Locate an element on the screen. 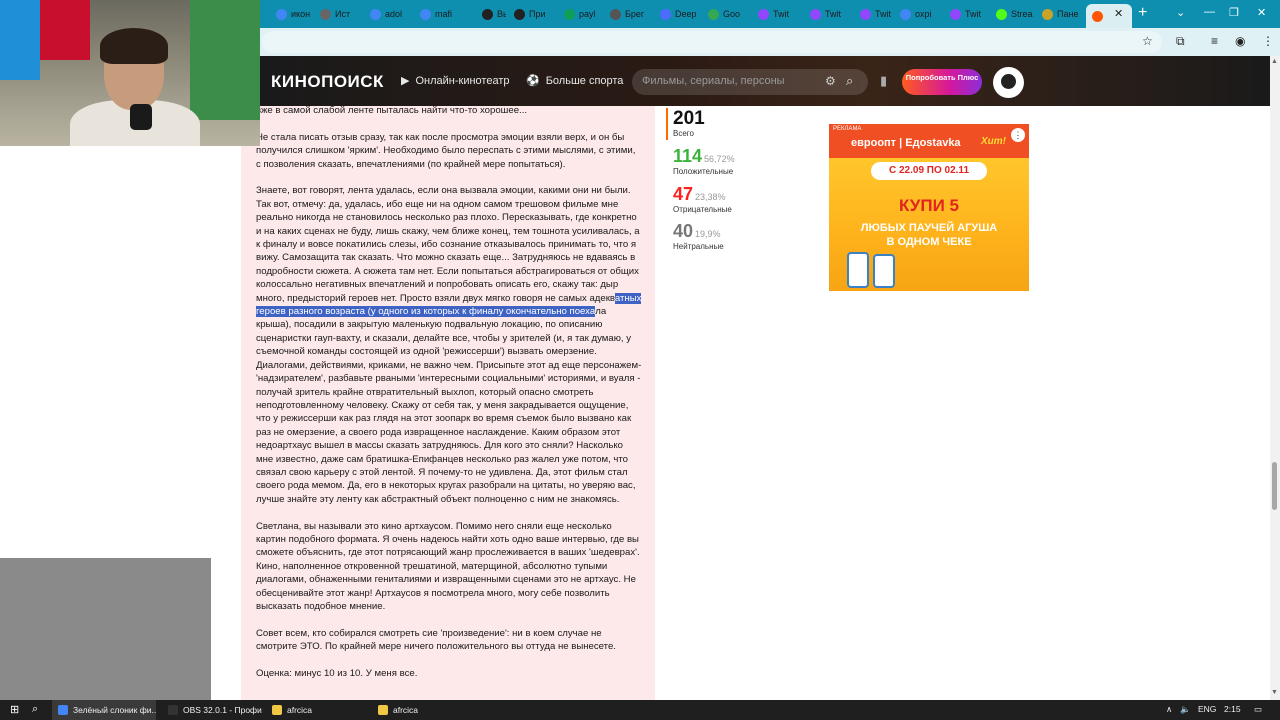  stat-positive: 114 56,72% is located at coordinates (704, 156).